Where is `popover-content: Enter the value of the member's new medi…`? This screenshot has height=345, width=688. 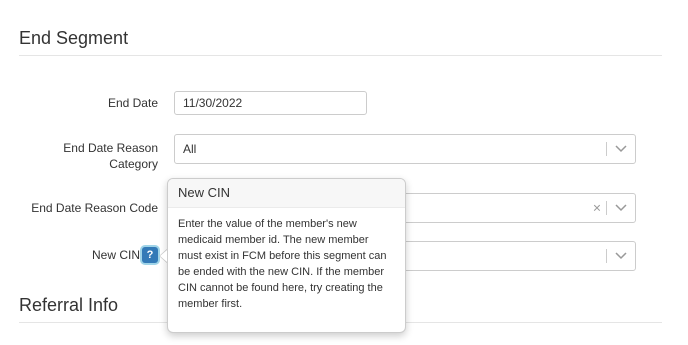 popover-content: Enter the value of the member's new medi… is located at coordinates (282, 264).